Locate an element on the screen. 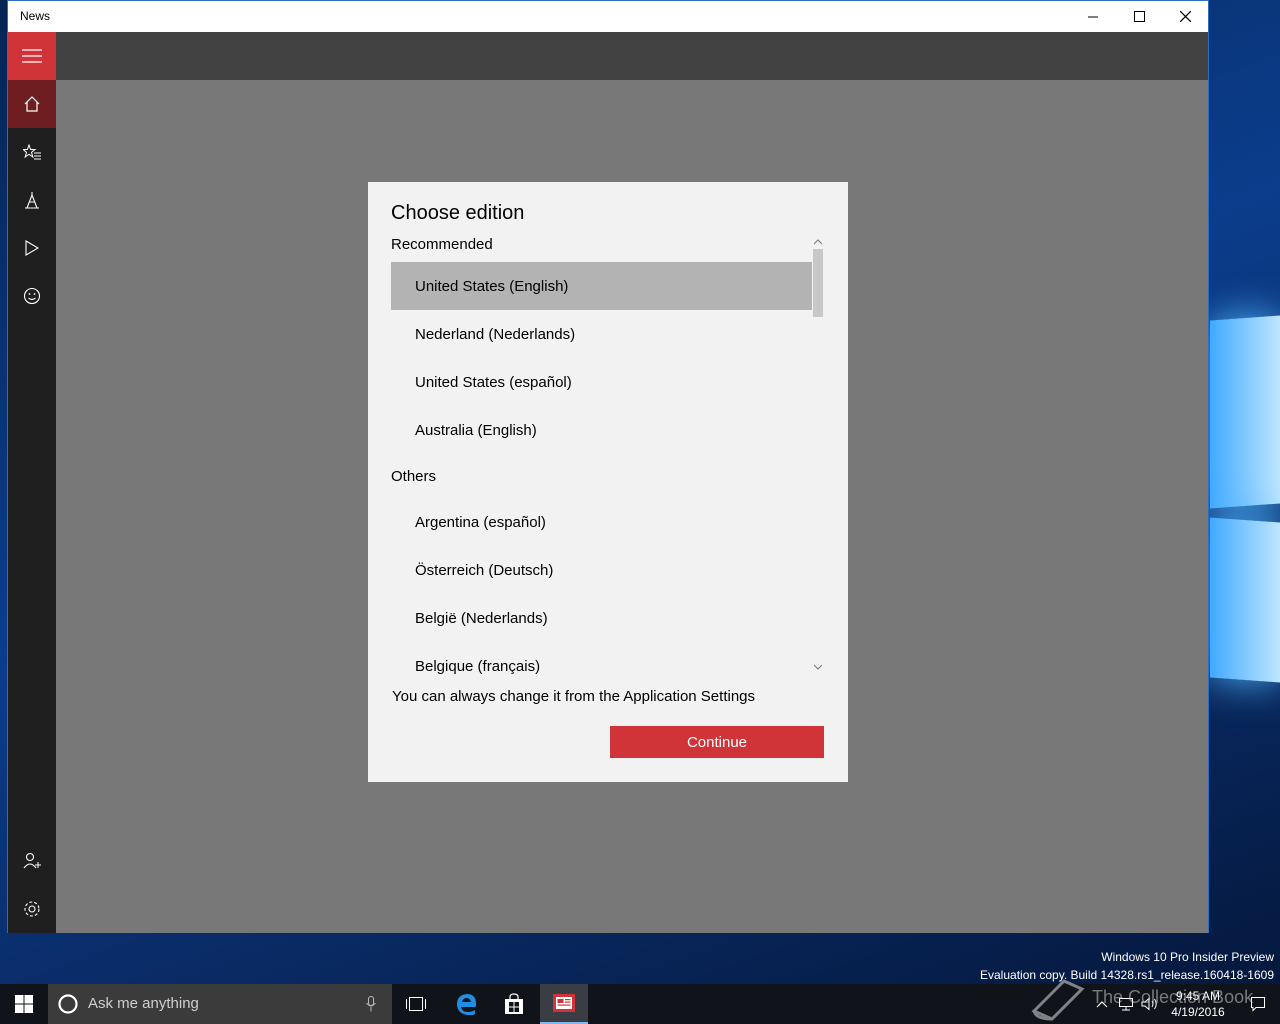  windows-start-icon is located at coordinates (24, 1004).